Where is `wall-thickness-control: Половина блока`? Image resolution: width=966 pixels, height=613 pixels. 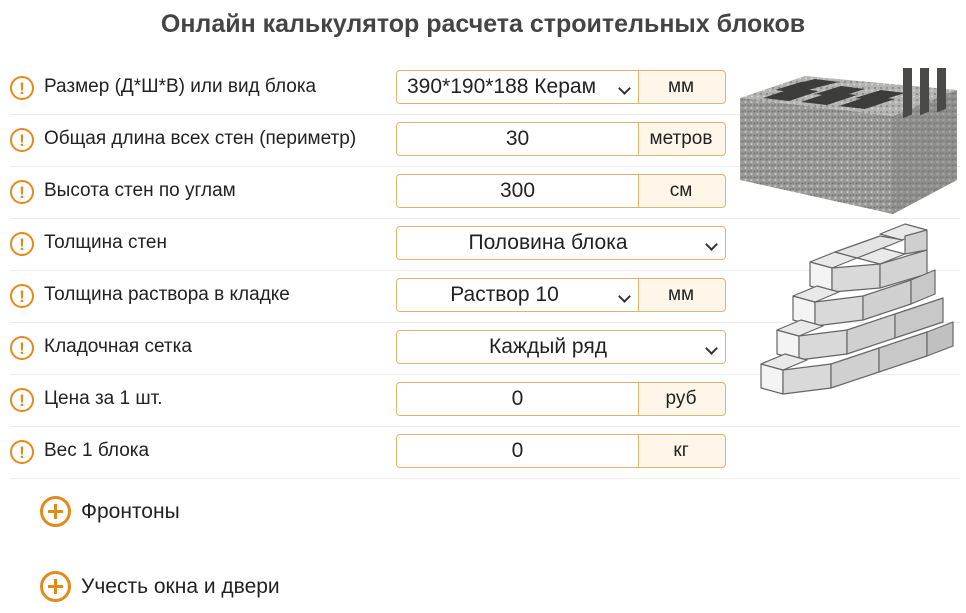
wall-thickness-control: Половина блока is located at coordinates (561, 243).